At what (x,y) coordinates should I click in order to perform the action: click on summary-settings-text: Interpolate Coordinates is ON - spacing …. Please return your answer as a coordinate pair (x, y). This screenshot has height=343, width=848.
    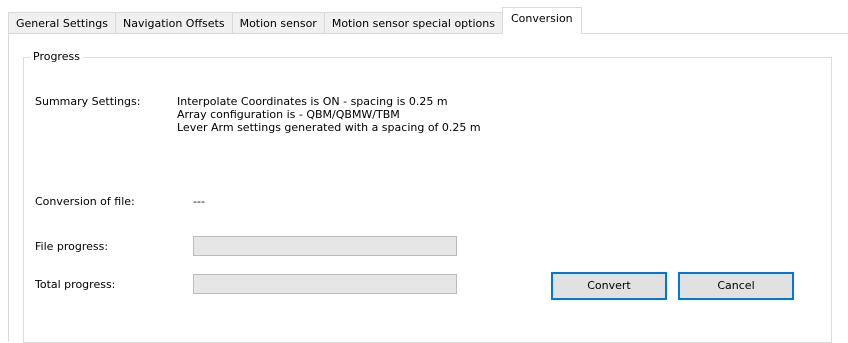
    Looking at the image, I should click on (329, 114).